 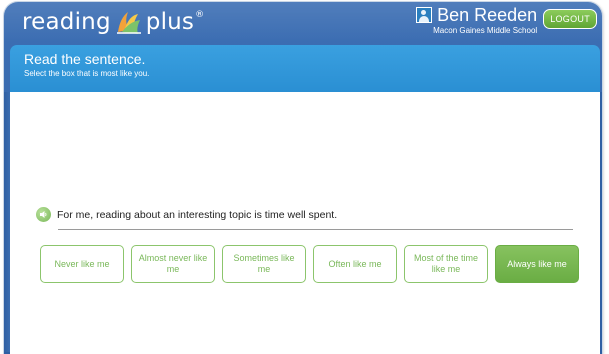 I want to click on school-name: Macon Gaines Middle School, so click(x=485, y=30).